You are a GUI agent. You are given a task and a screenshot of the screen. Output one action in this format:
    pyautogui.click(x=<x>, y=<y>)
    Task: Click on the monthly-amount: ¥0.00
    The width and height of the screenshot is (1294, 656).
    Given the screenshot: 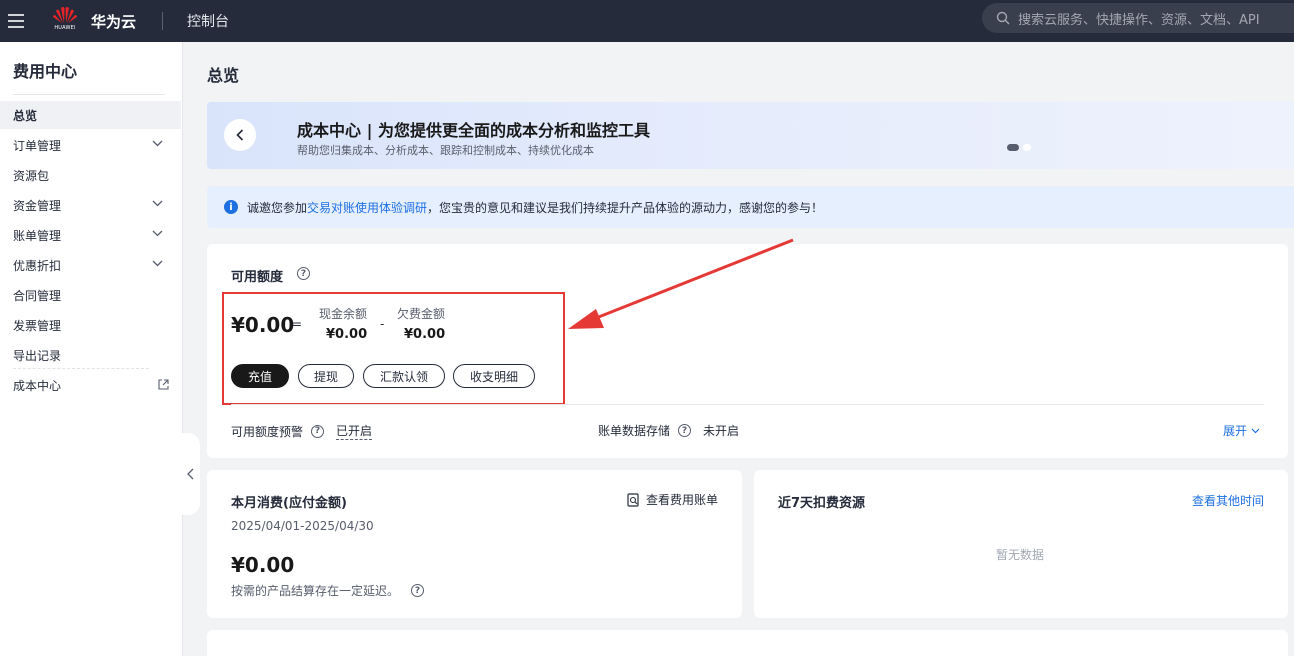 What is the action you would take?
    pyautogui.click(x=263, y=565)
    